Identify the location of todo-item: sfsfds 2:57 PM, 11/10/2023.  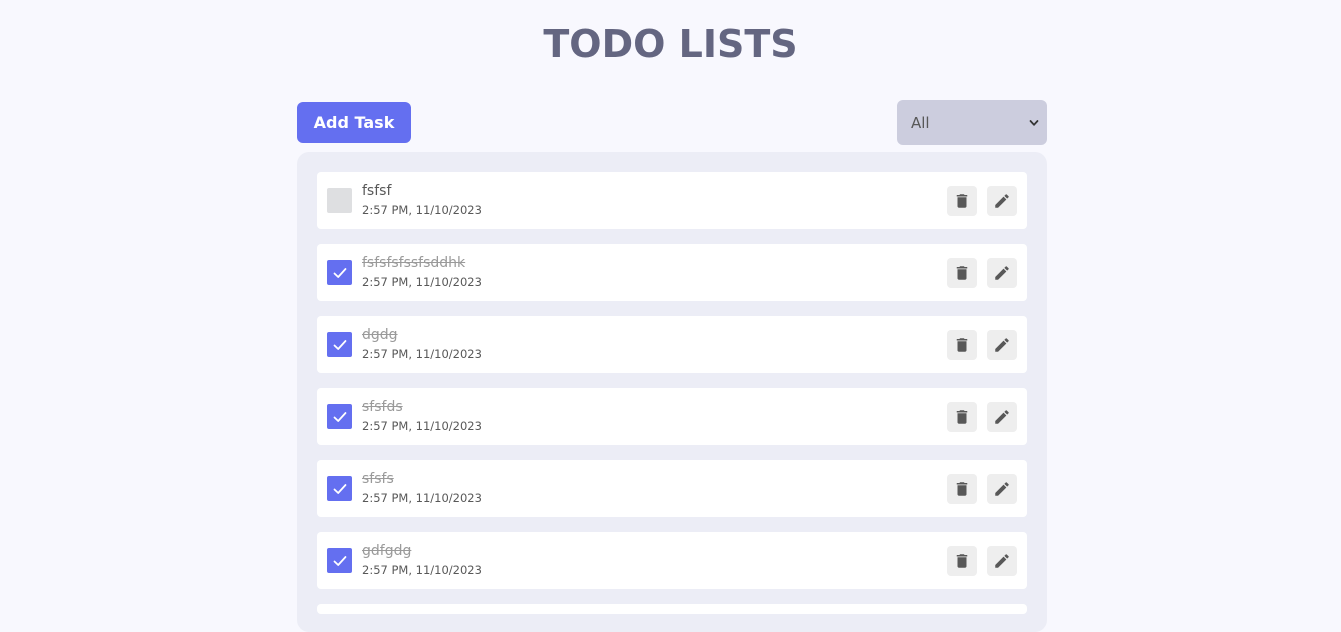
(672, 416).